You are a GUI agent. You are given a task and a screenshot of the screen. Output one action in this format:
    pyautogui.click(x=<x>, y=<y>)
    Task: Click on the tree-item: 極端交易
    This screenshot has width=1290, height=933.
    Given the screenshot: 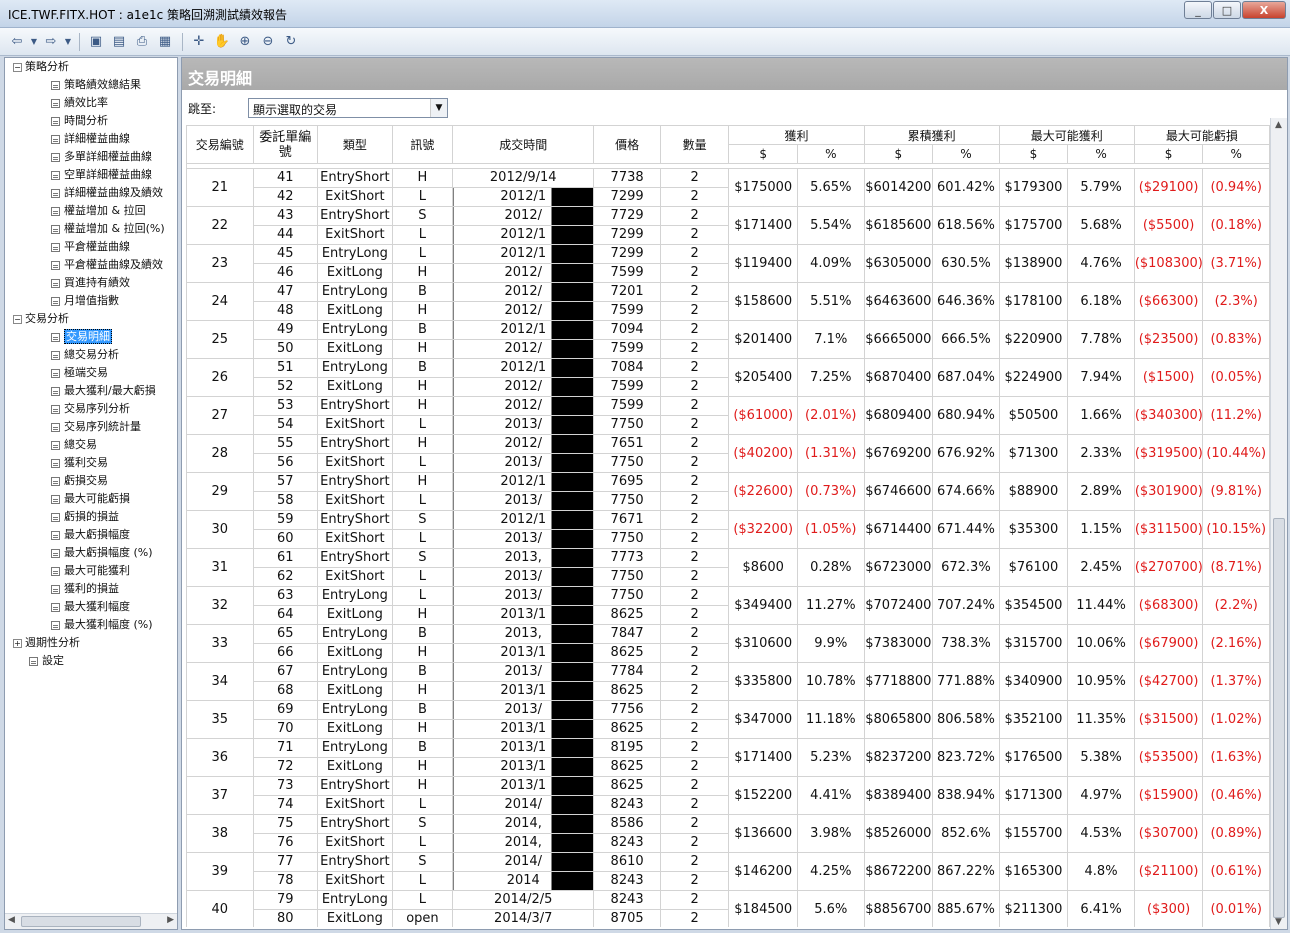 What is the action you would take?
    pyautogui.click(x=79, y=373)
    